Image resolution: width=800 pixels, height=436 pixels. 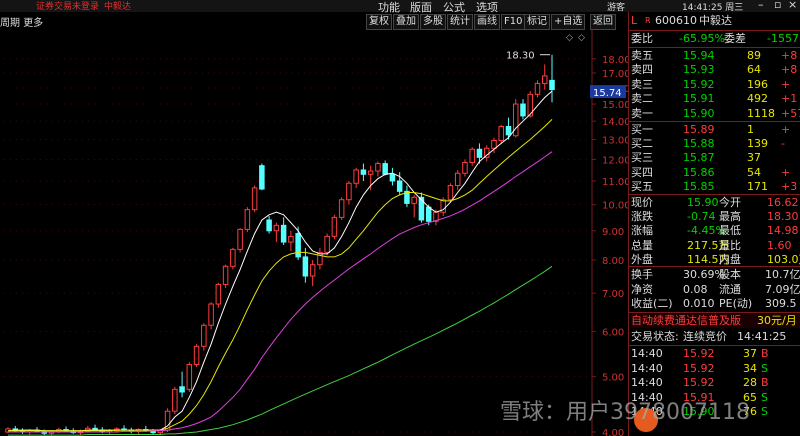 I want to click on ask-volume: 1118, so click(x=761, y=113).